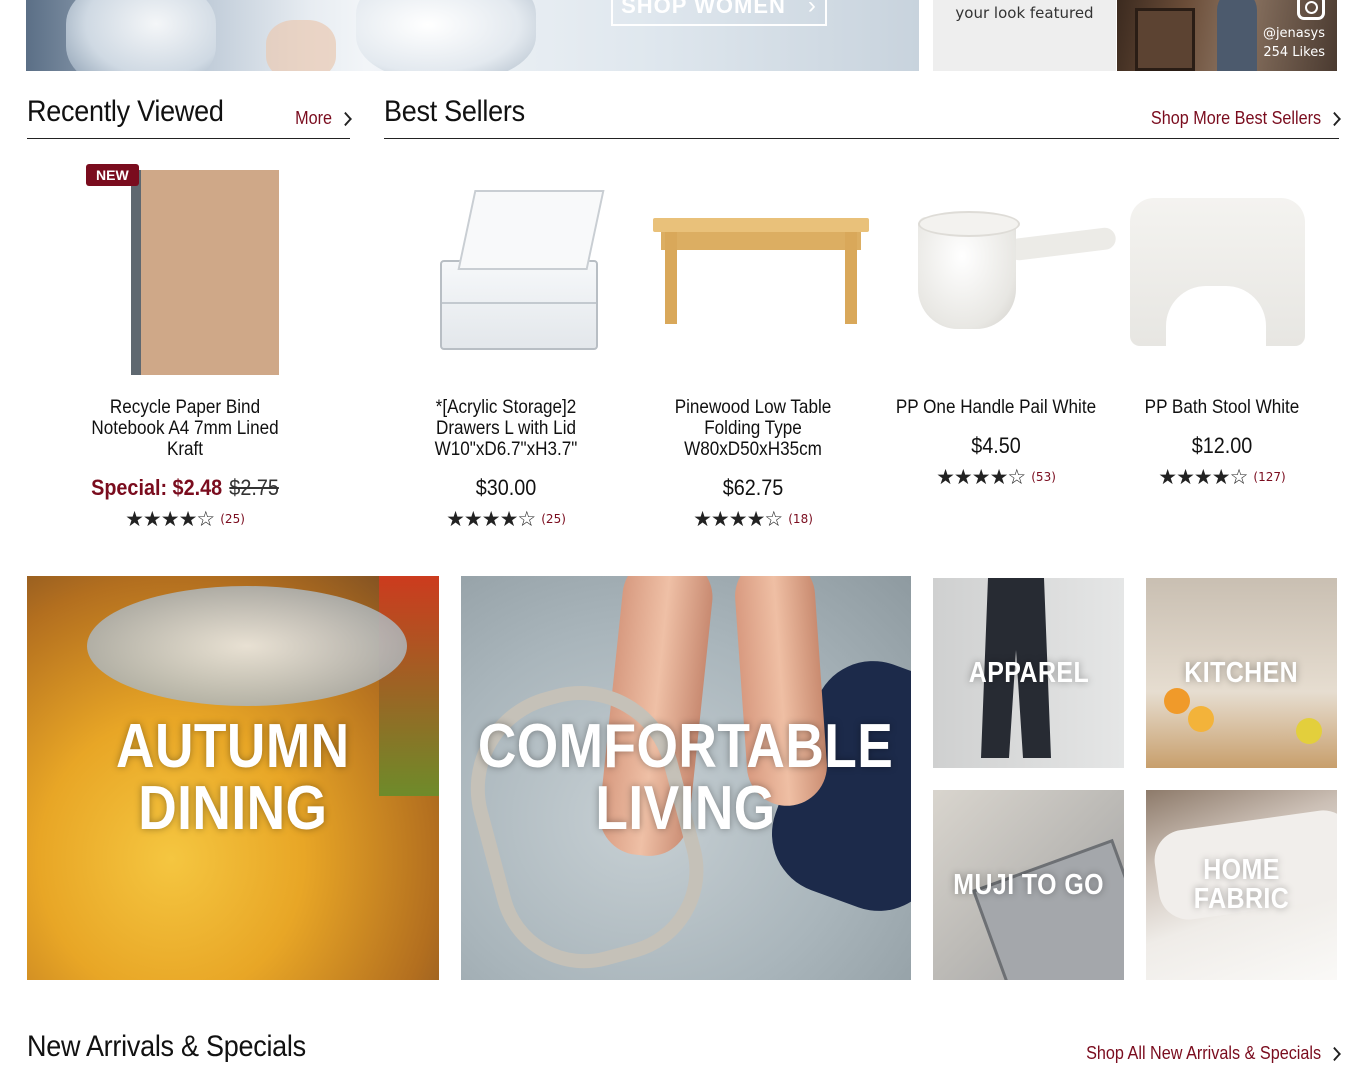 The image size is (1366, 1068). What do you see at coordinates (1269, 477) in the screenshot?
I see `review-count: (127)` at bounding box center [1269, 477].